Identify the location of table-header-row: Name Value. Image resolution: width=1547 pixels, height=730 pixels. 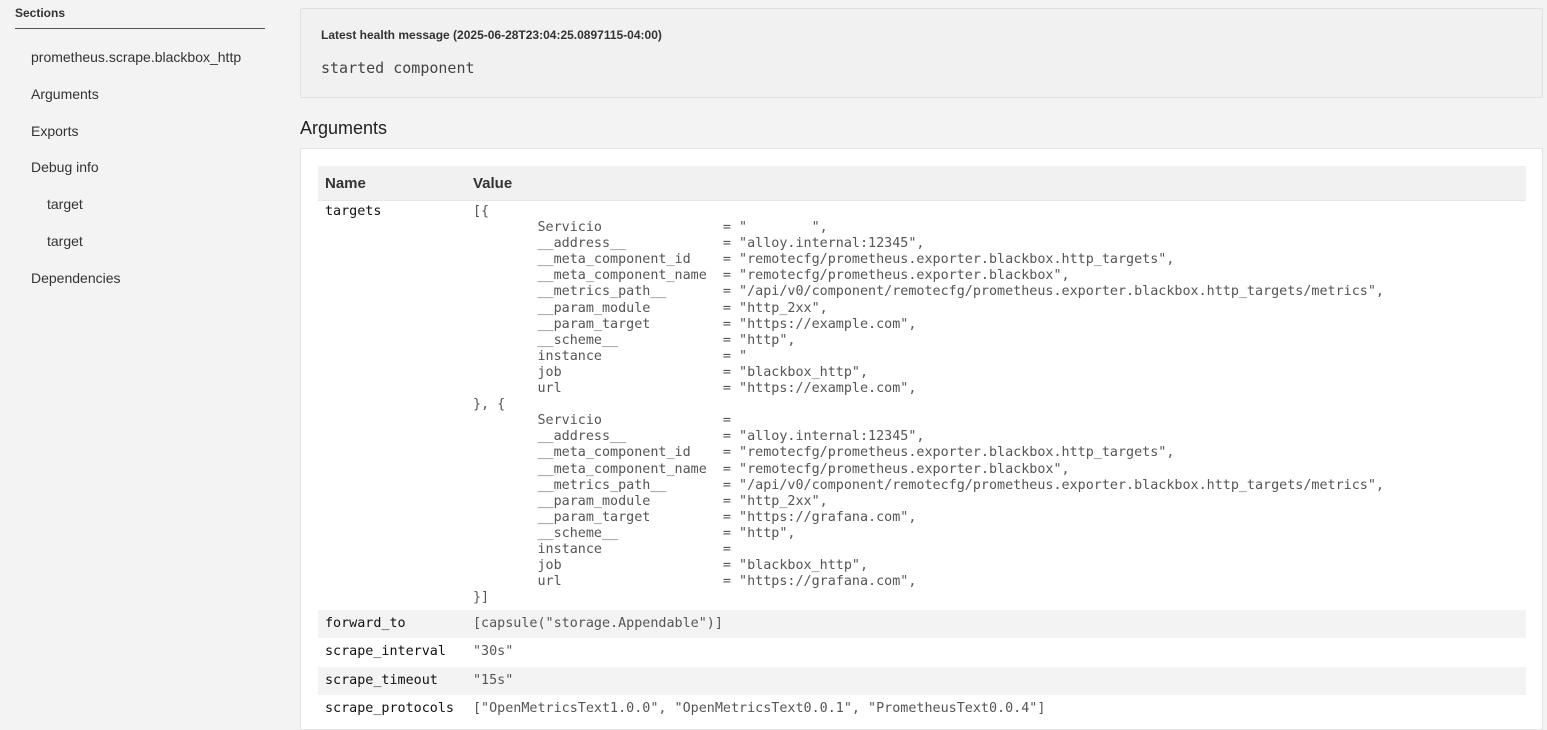
(922, 183).